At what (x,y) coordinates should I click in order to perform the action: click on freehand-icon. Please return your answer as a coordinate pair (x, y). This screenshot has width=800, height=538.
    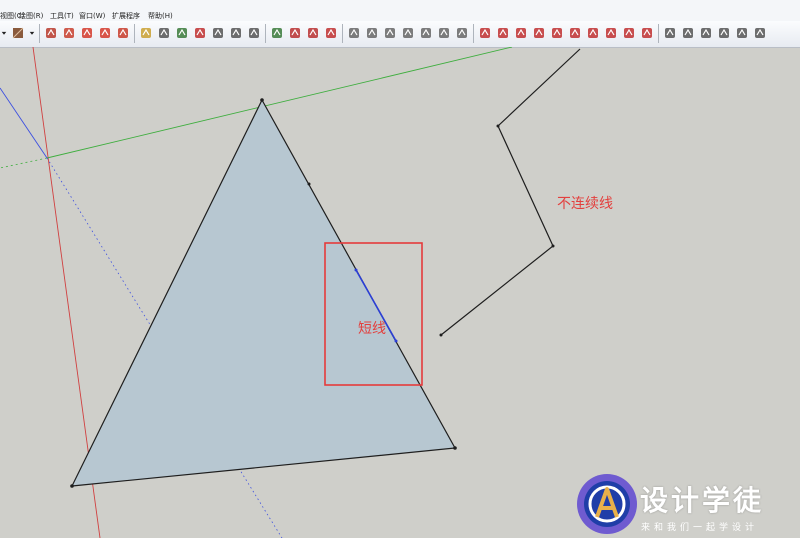
    Looking at the image, I should click on (521, 33).